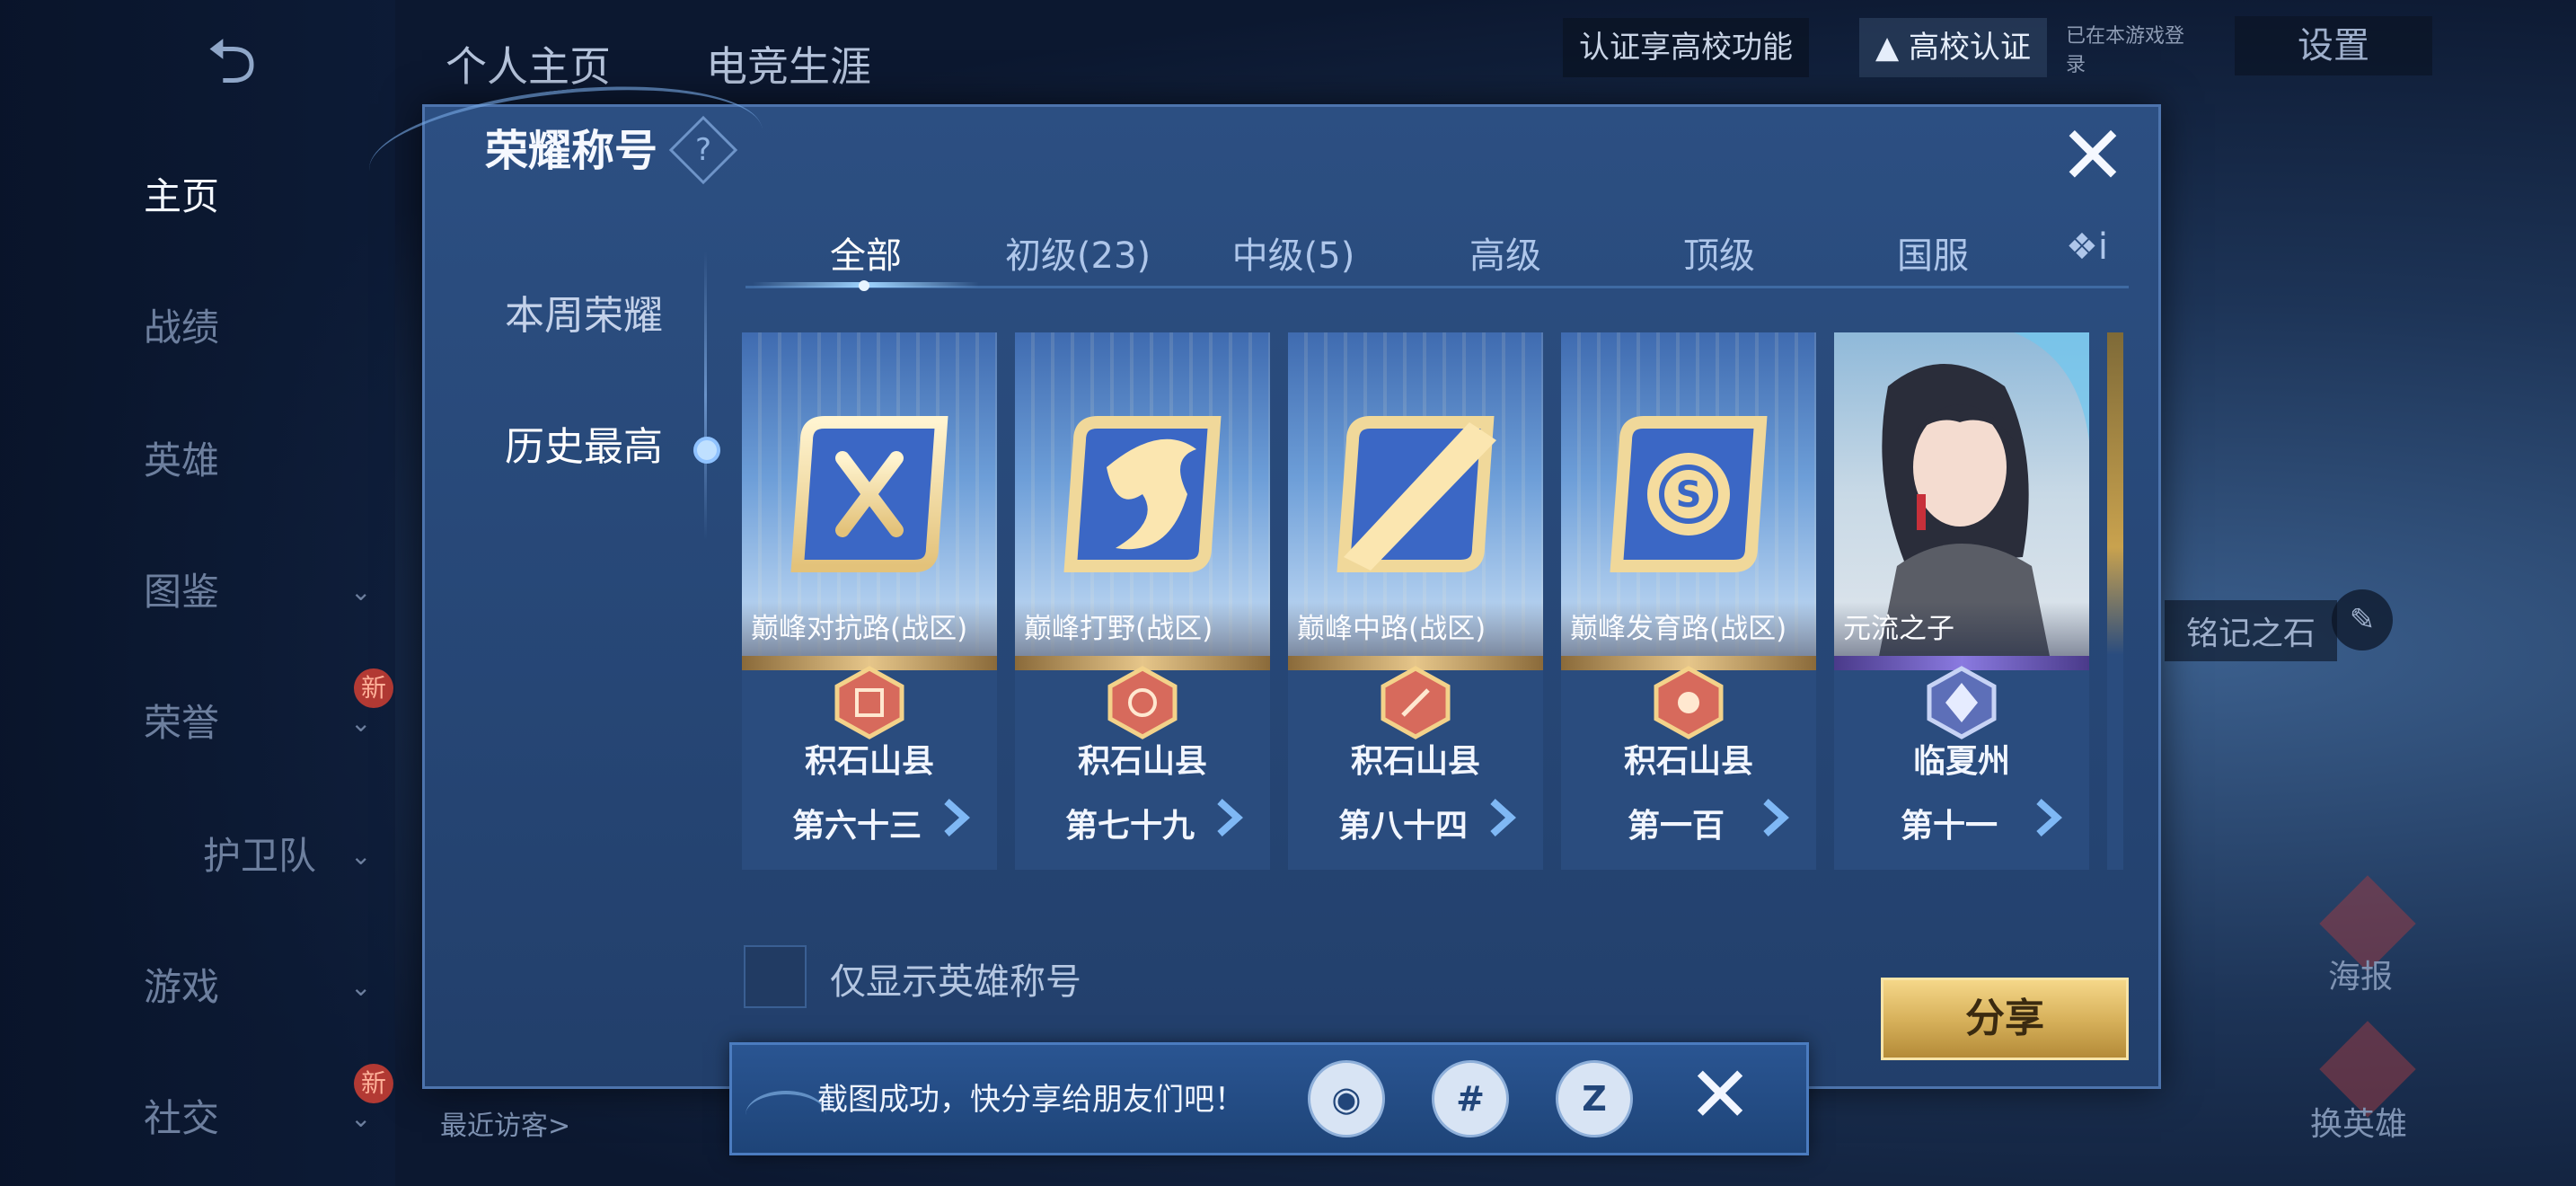  Describe the element at coordinates (528, 63) in the screenshot. I see `tab-profile: 个人主页` at that location.